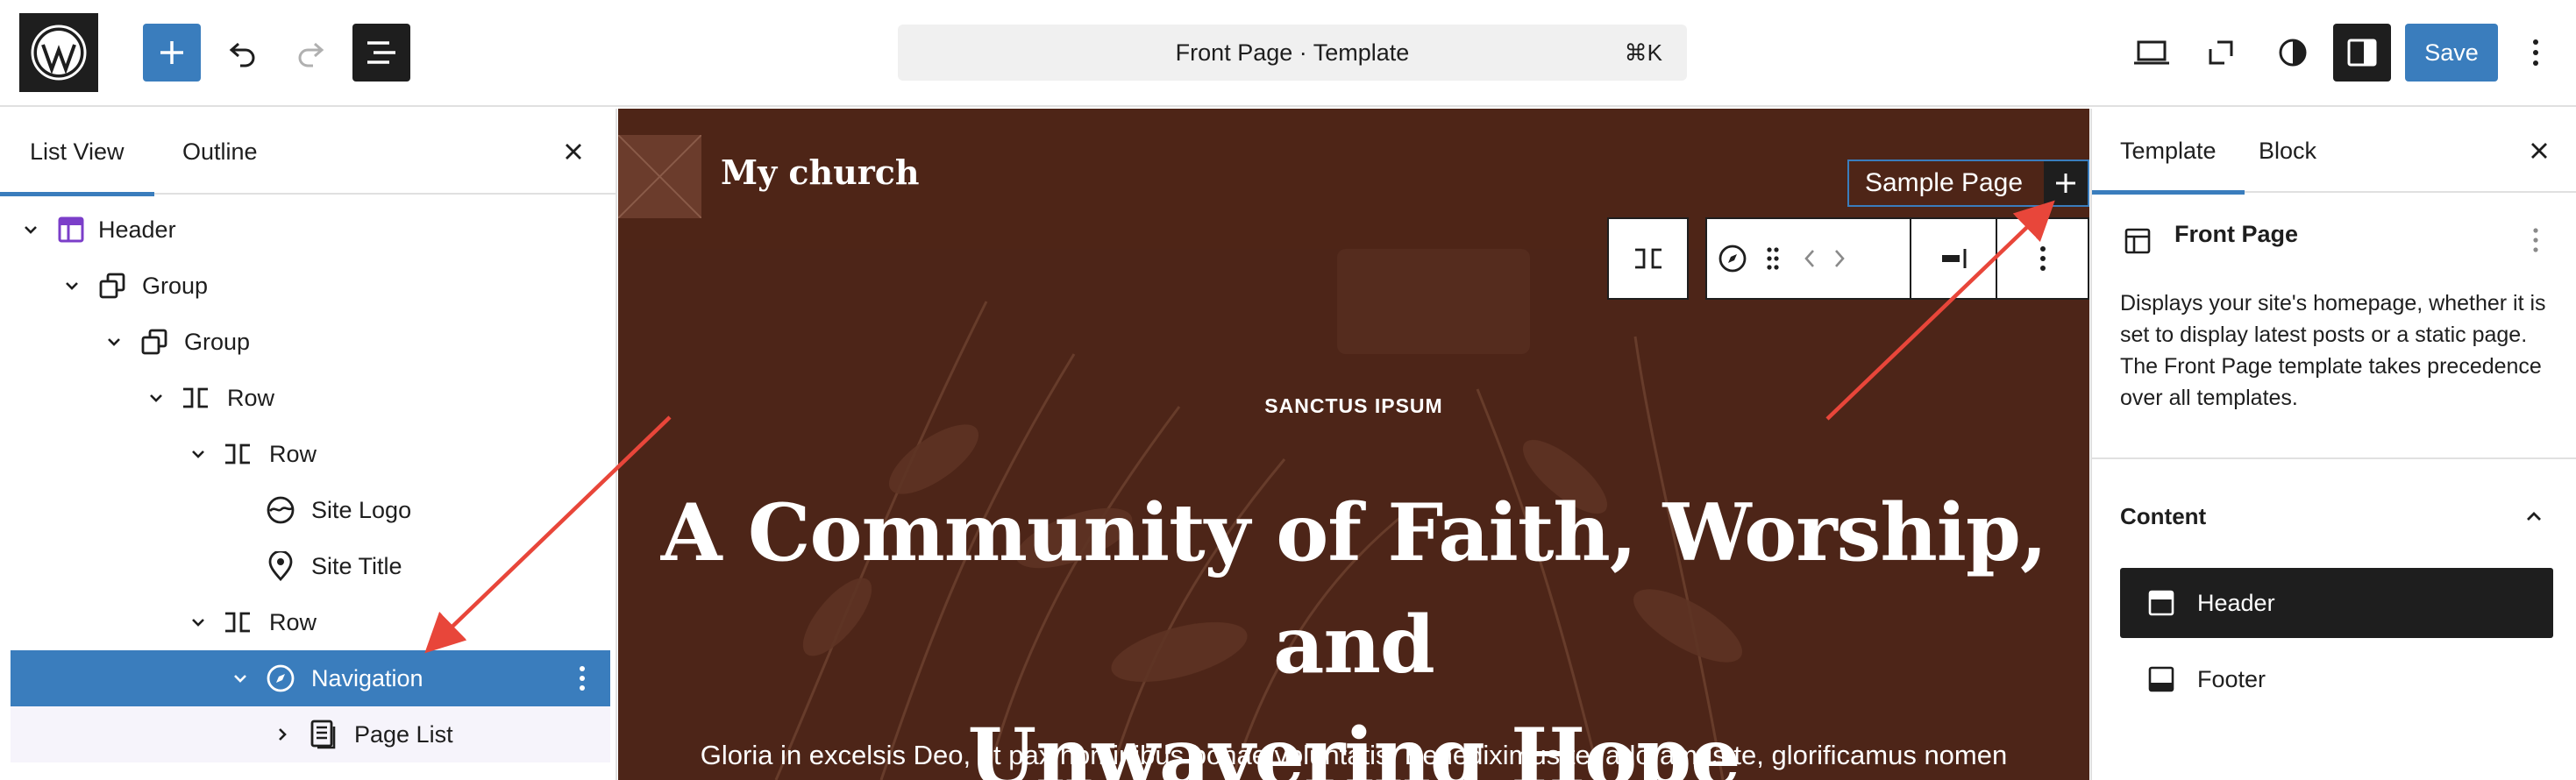 This screenshot has width=2576, height=780. What do you see at coordinates (77, 152) in the screenshot?
I see `tab-list-view: List View` at bounding box center [77, 152].